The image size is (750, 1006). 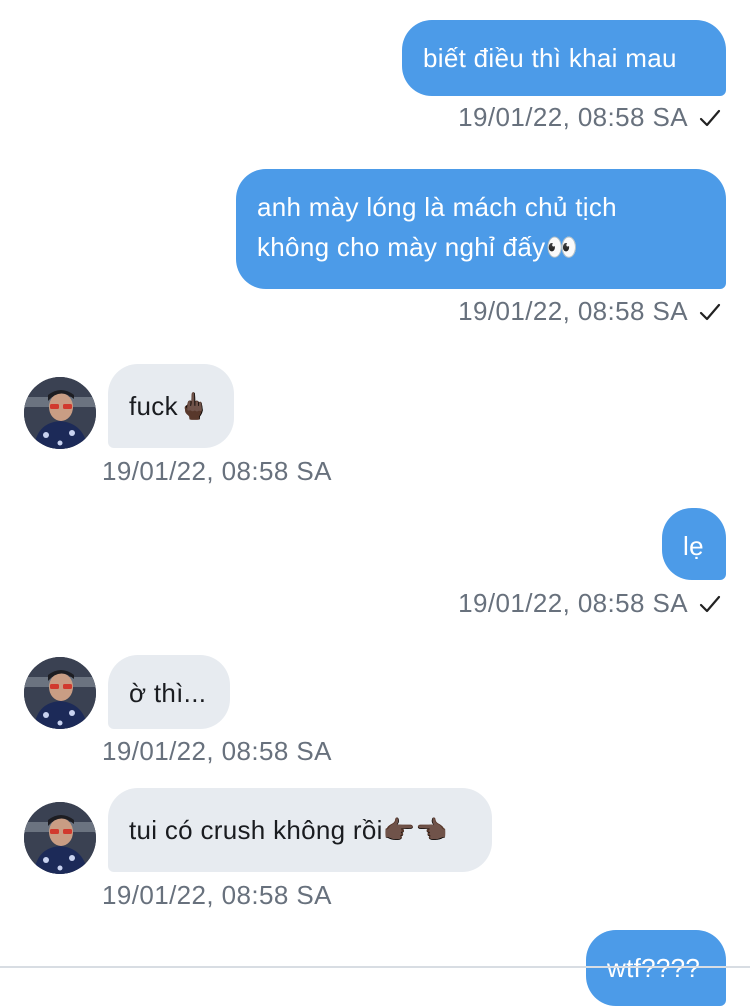 I want to click on message-bubble-incoming: tui có crush không rồi👉🏿👈🏿, so click(x=300, y=830).